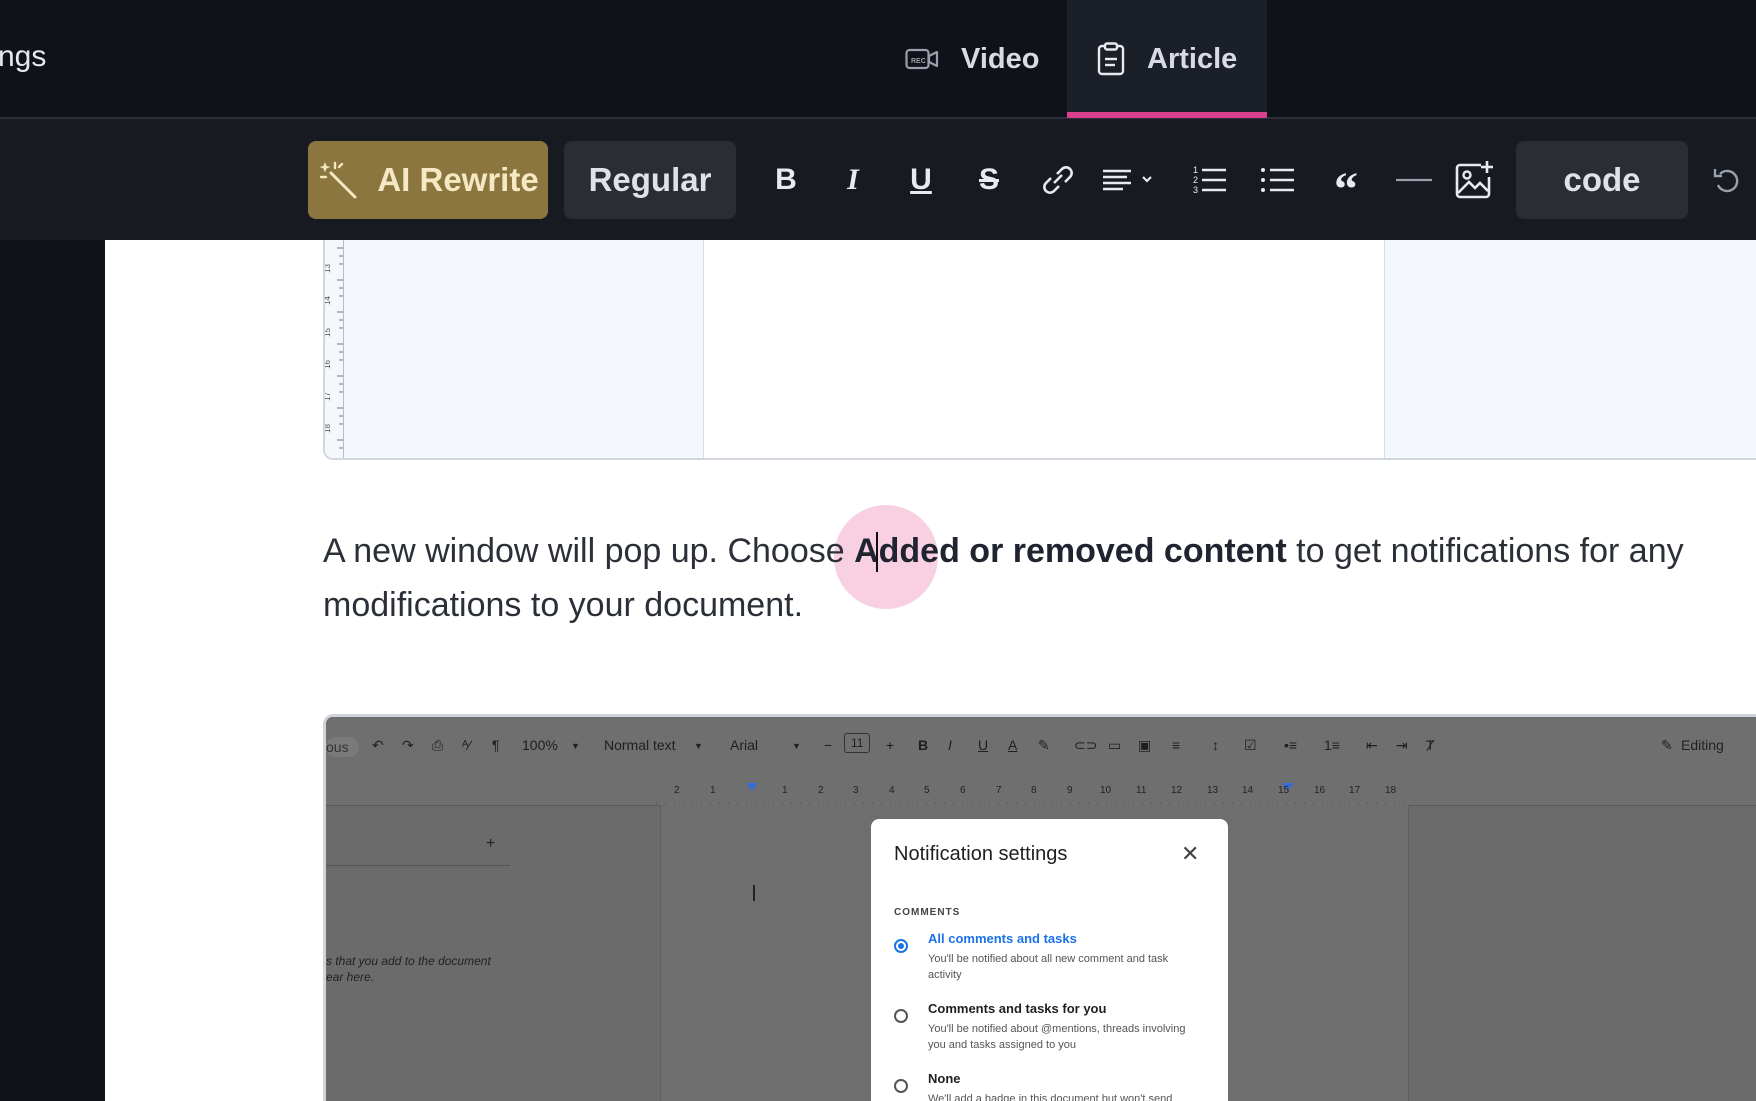 This screenshot has height=1101, width=1756. Describe the element at coordinates (1372, 745) in the screenshot. I see `indent-decrease-icon: ⇤` at that location.